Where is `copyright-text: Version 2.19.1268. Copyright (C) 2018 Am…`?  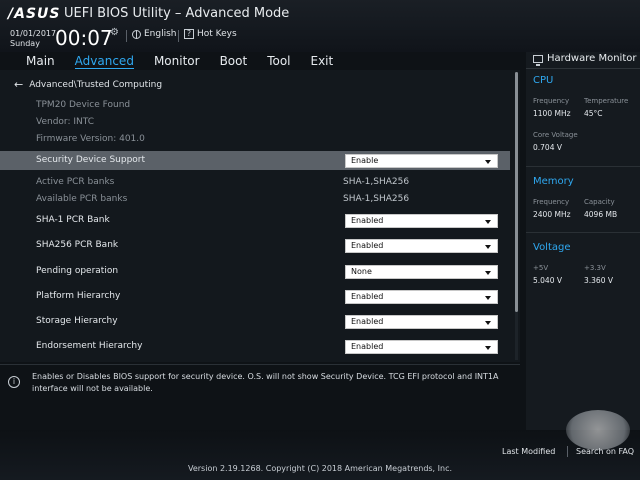 copyright-text: Version 2.19.1268. Copyright (C) 2018 Am… is located at coordinates (320, 468).